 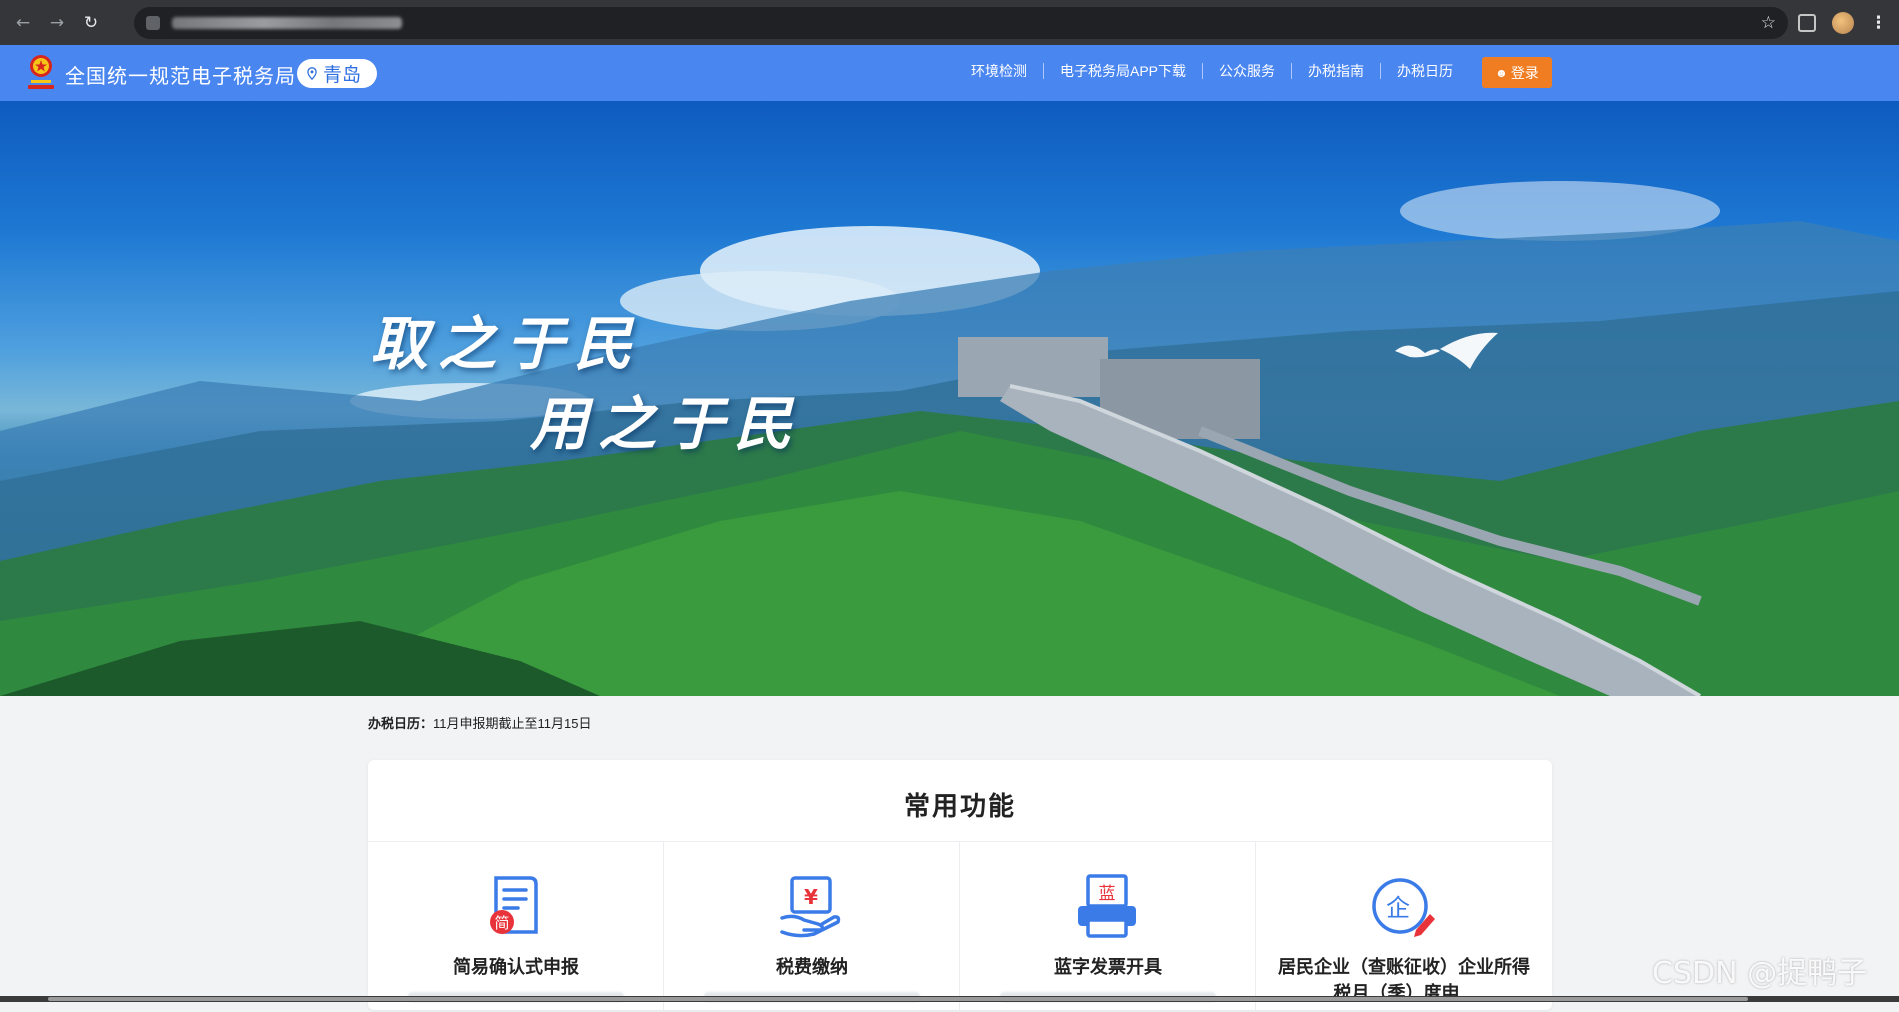 What do you see at coordinates (1807, 22) in the screenshot?
I see `extensions-puzzle-icon` at bounding box center [1807, 22].